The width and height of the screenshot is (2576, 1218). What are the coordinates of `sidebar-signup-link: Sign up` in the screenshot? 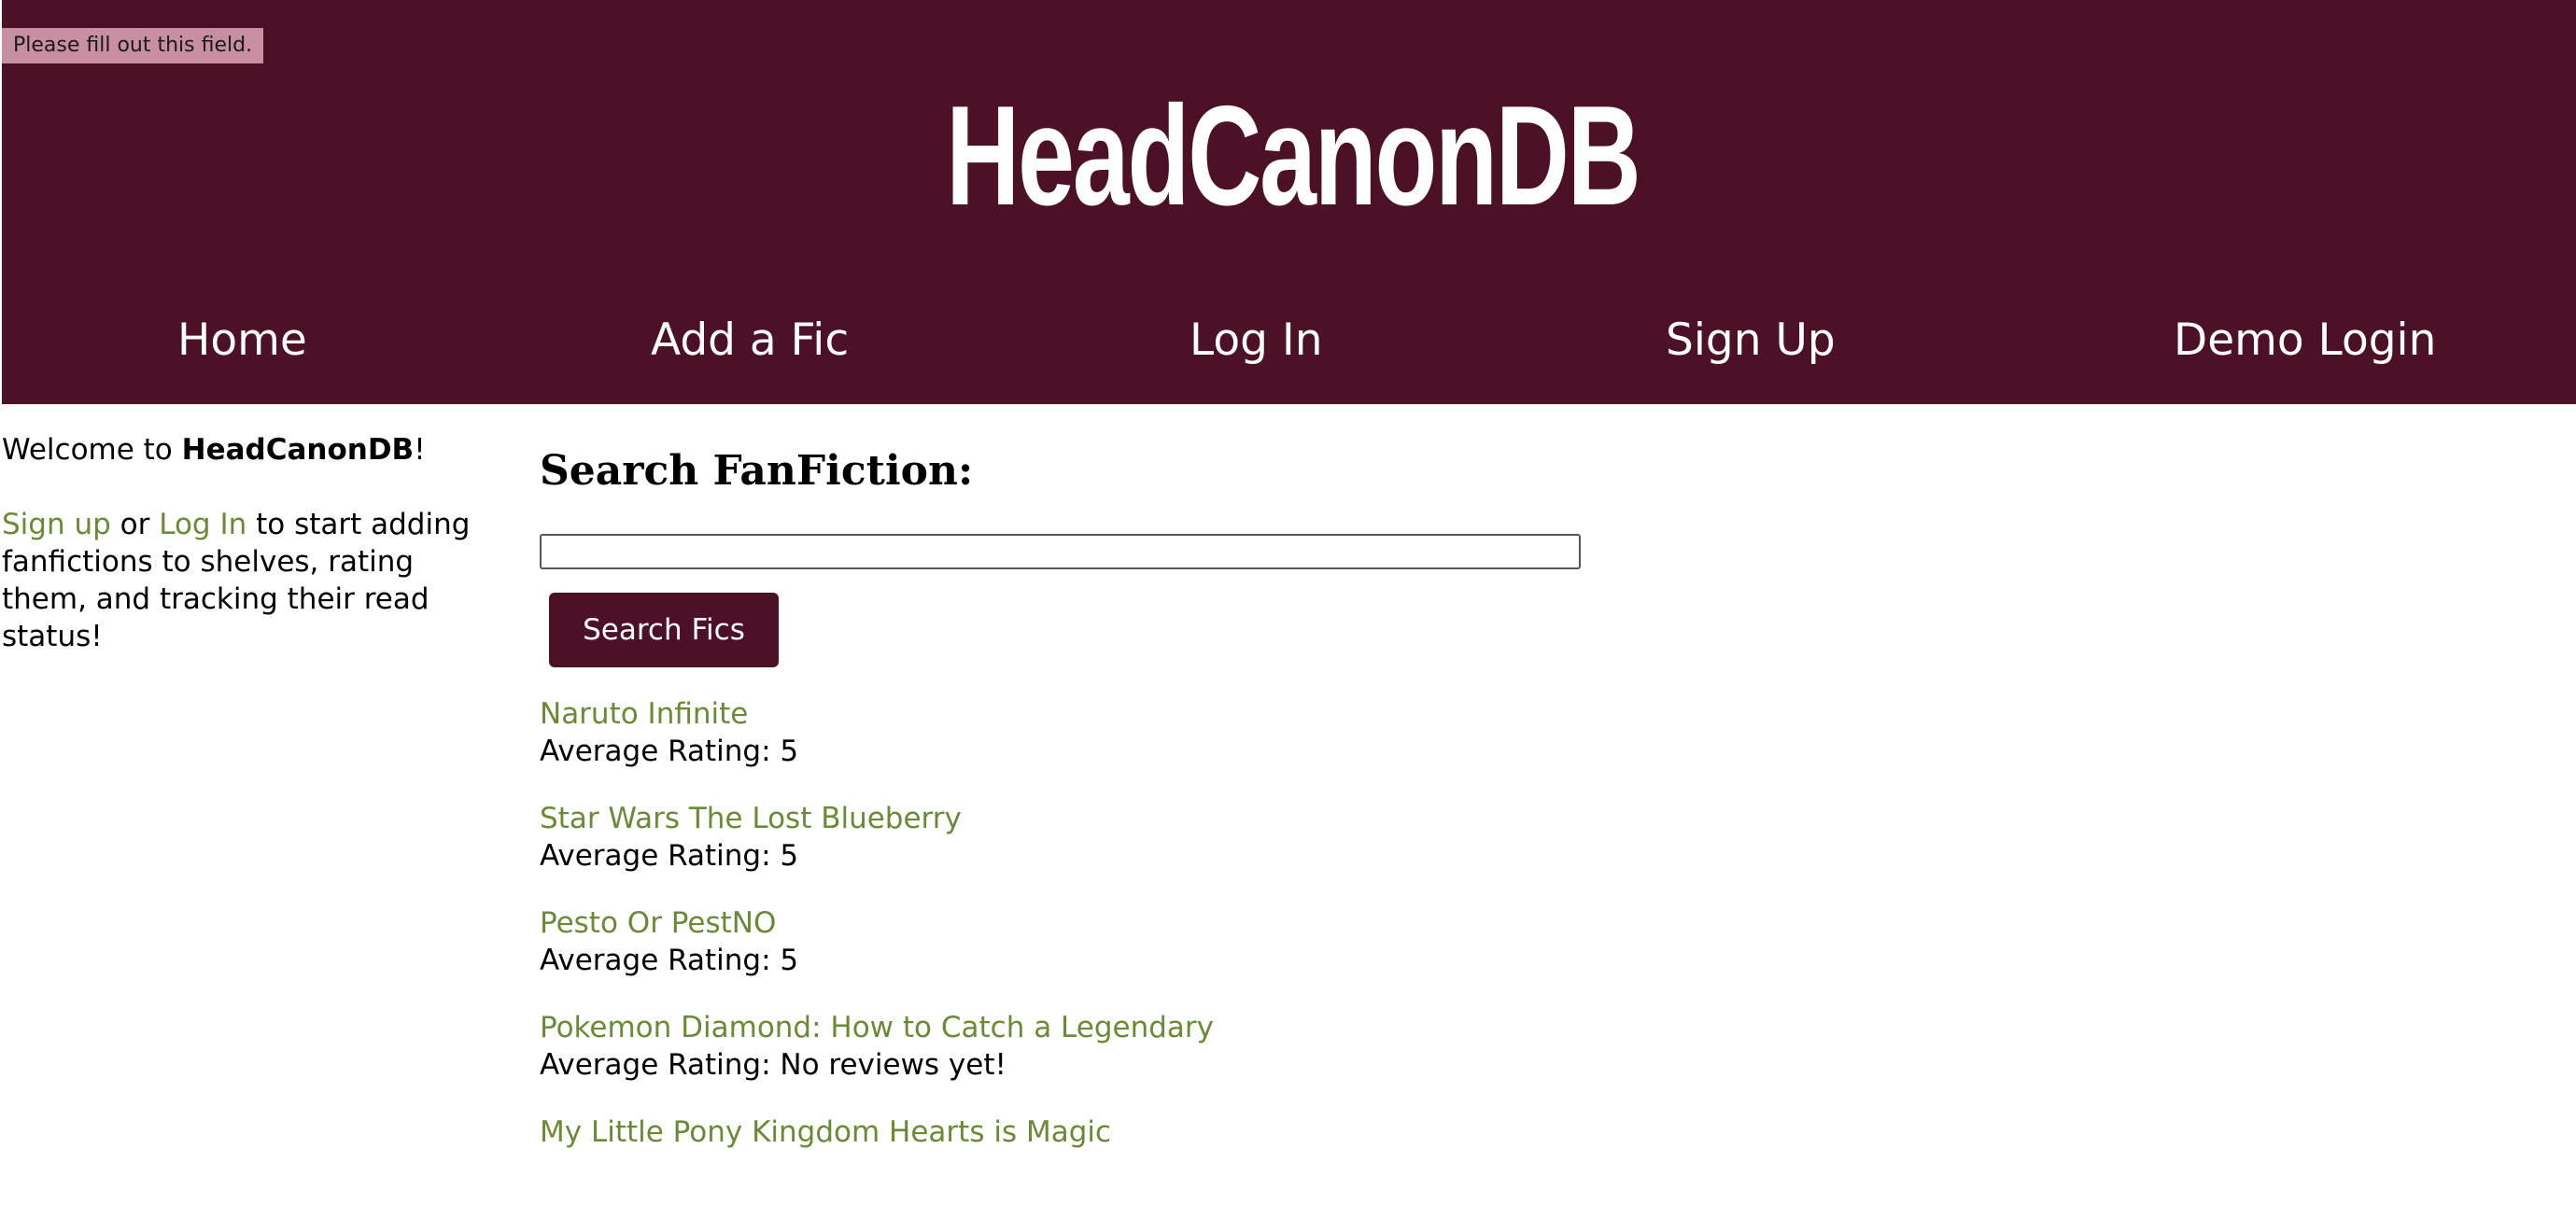 It's located at (56, 524).